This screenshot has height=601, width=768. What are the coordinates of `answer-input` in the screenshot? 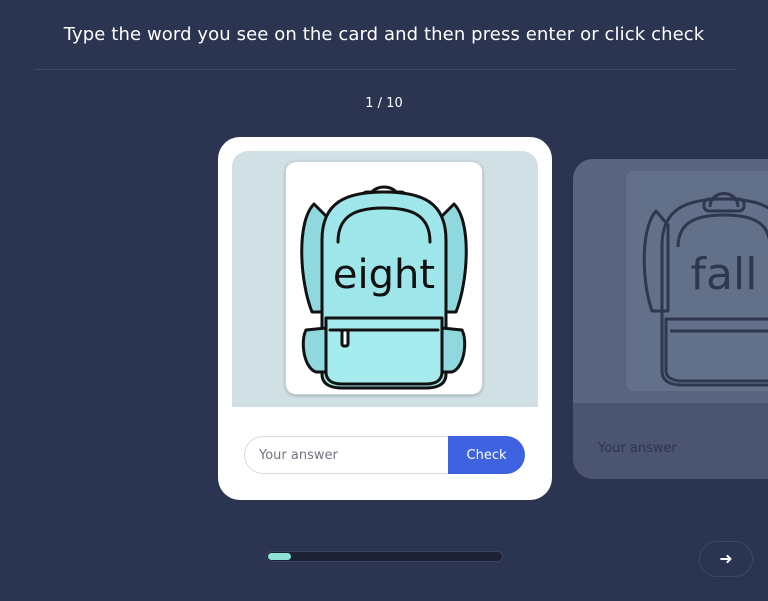 It's located at (356, 455).